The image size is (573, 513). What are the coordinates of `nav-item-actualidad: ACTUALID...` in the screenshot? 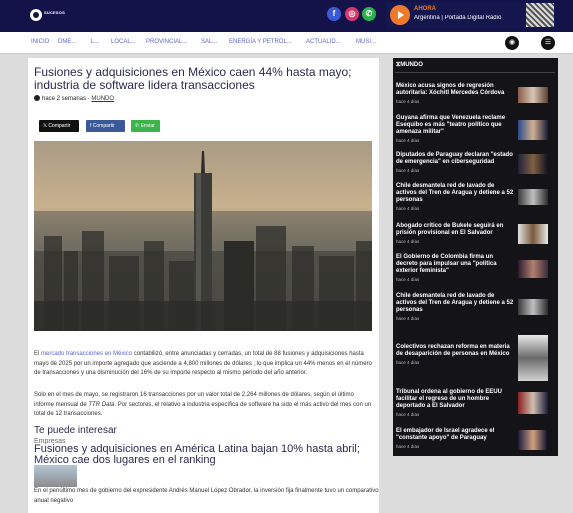 It's located at (323, 42).